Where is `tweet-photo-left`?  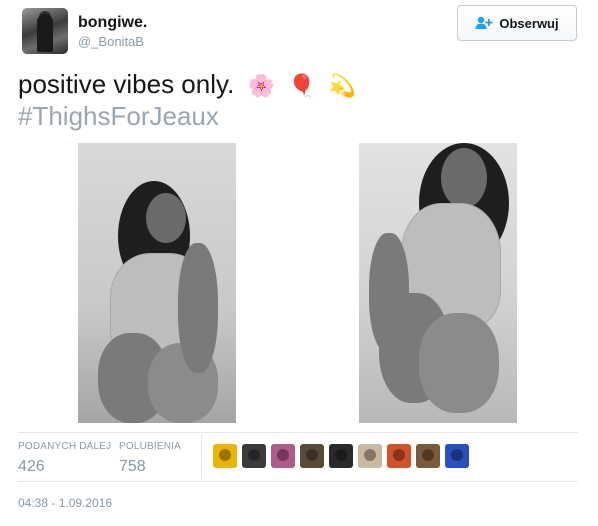
tweet-photo-left is located at coordinates (157, 283).